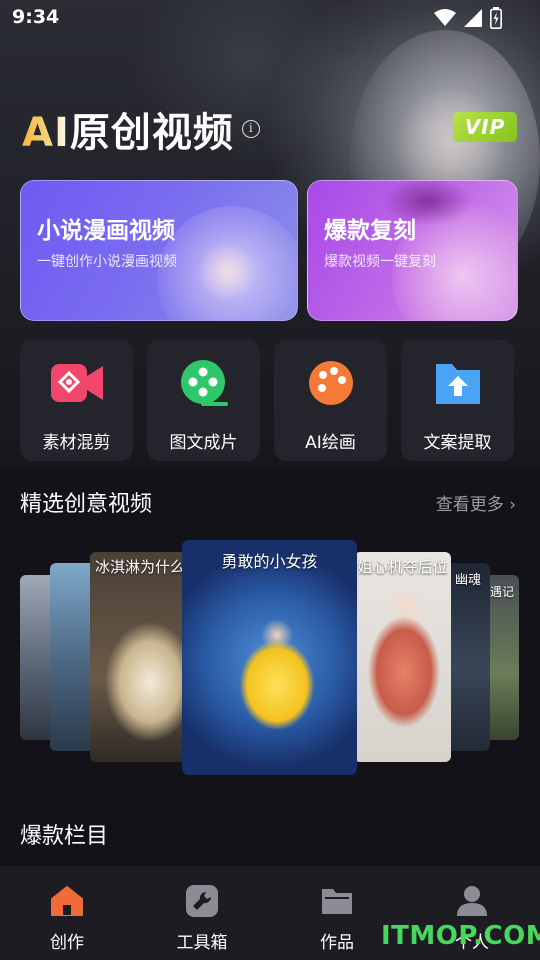  What do you see at coordinates (202, 943) in the screenshot?
I see `nav-label: 工具箱` at bounding box center [202, 943].